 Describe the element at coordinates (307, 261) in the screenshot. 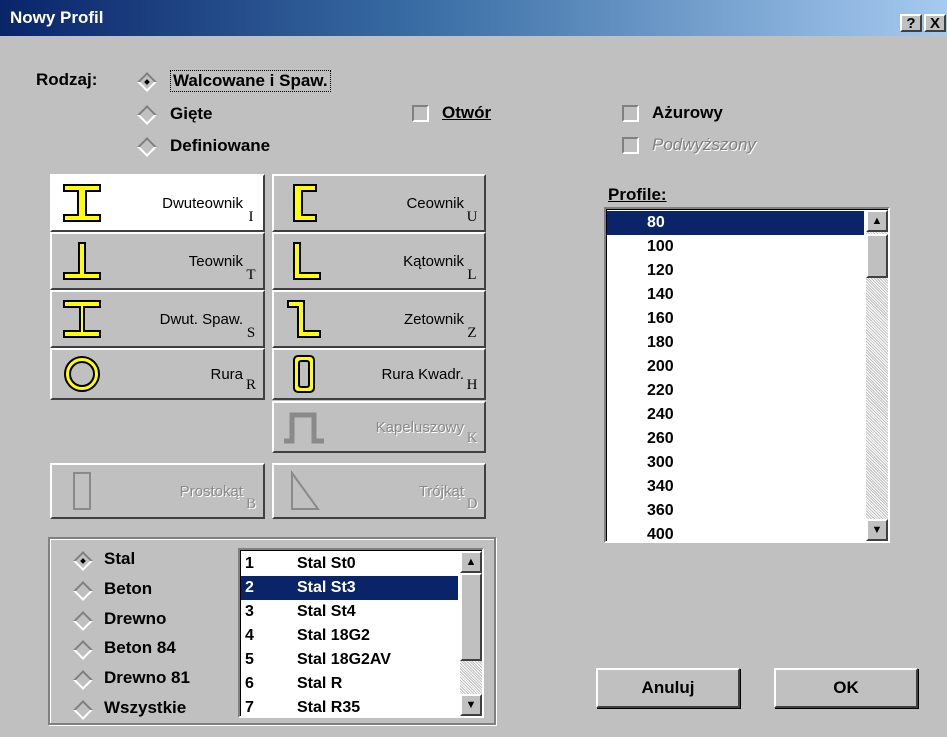

I see `angle-icon` at that location.